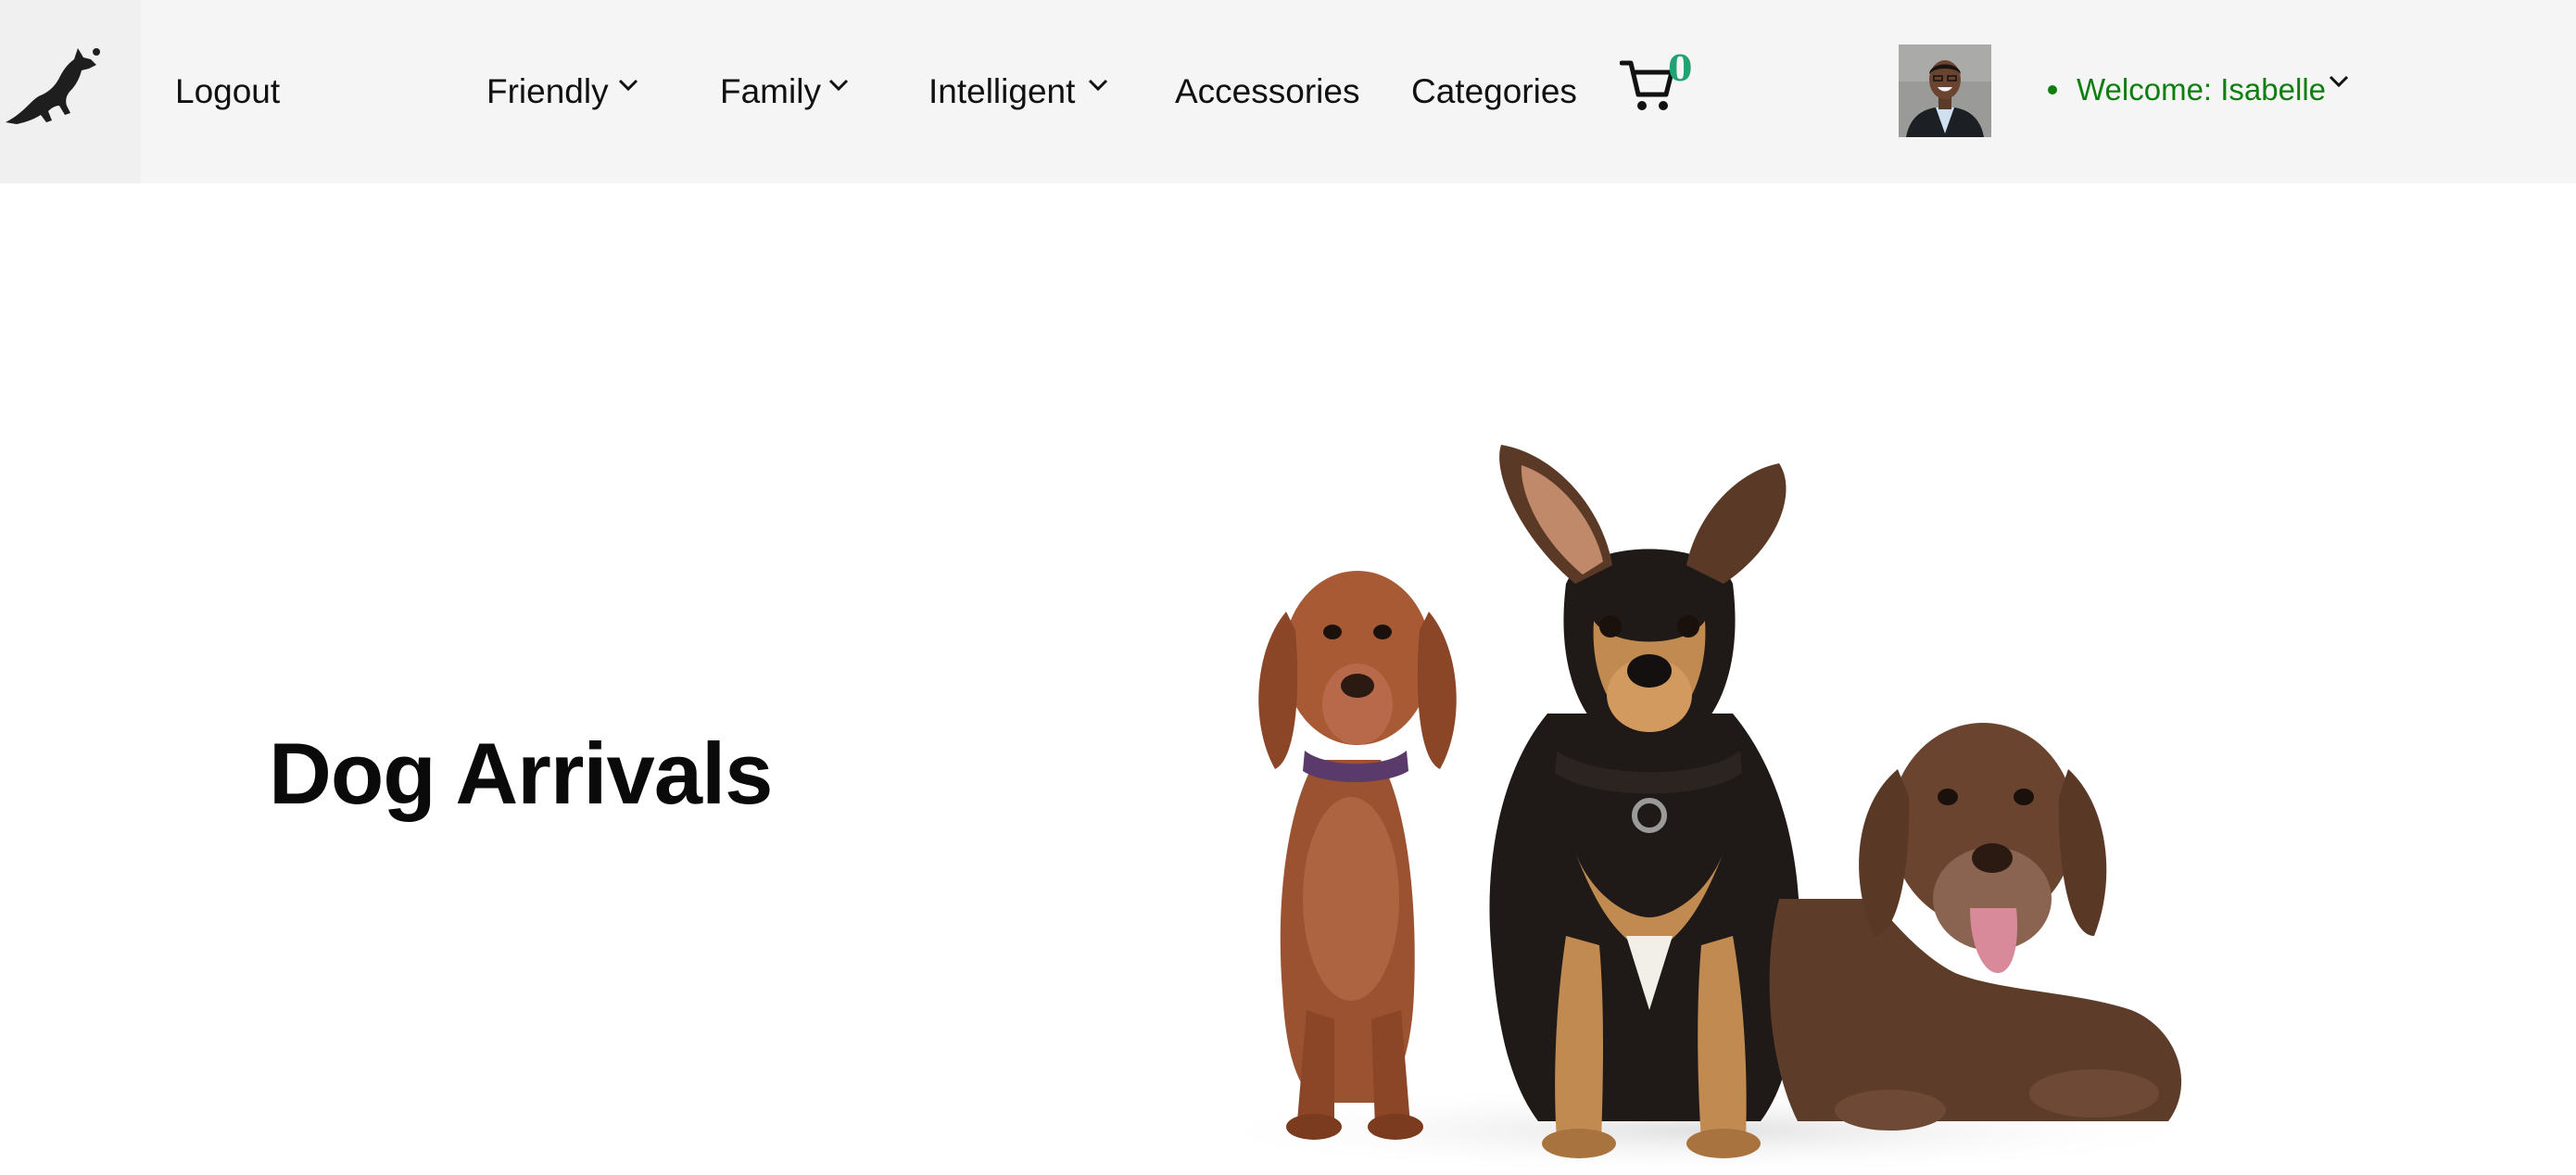 Image resolution: width=2576 pixels, height=1175 pixels. I want to click on user-avatar, so click(1945, 90).